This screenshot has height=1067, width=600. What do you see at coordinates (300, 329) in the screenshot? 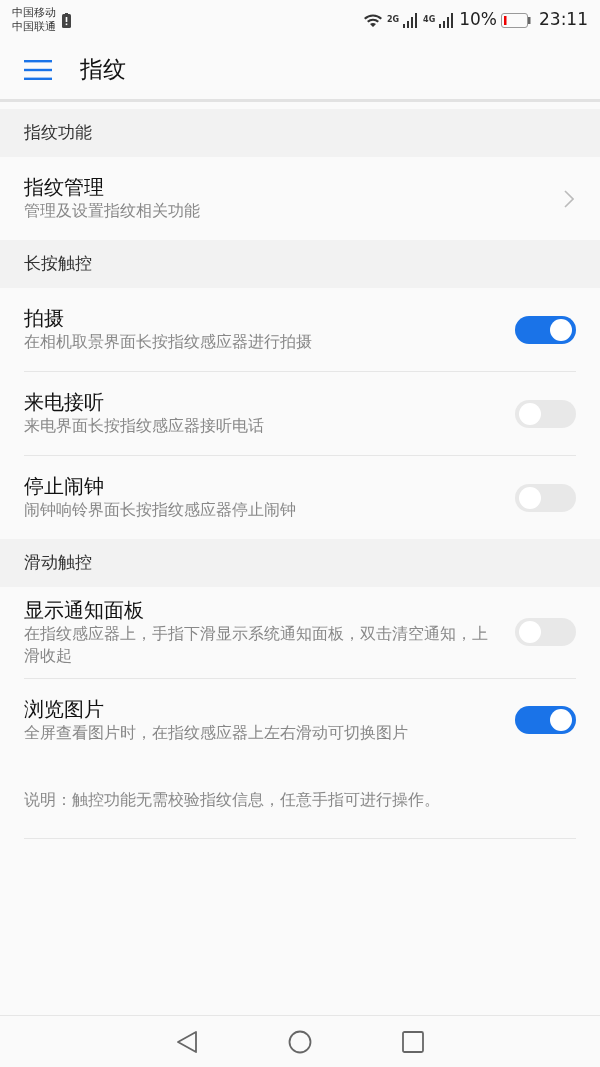
I see `settings-row: 拍摄 在相机取景界面长按指纹感应器进行拍摄` at bounding box center [300, 329].